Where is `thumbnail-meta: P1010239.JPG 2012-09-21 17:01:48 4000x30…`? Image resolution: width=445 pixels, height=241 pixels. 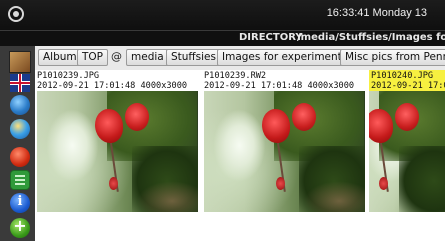
thumbnail-meta: P1010239.JPG 2012-09-21 17:01:48 4000x30… is located at coordinates (117, 80).